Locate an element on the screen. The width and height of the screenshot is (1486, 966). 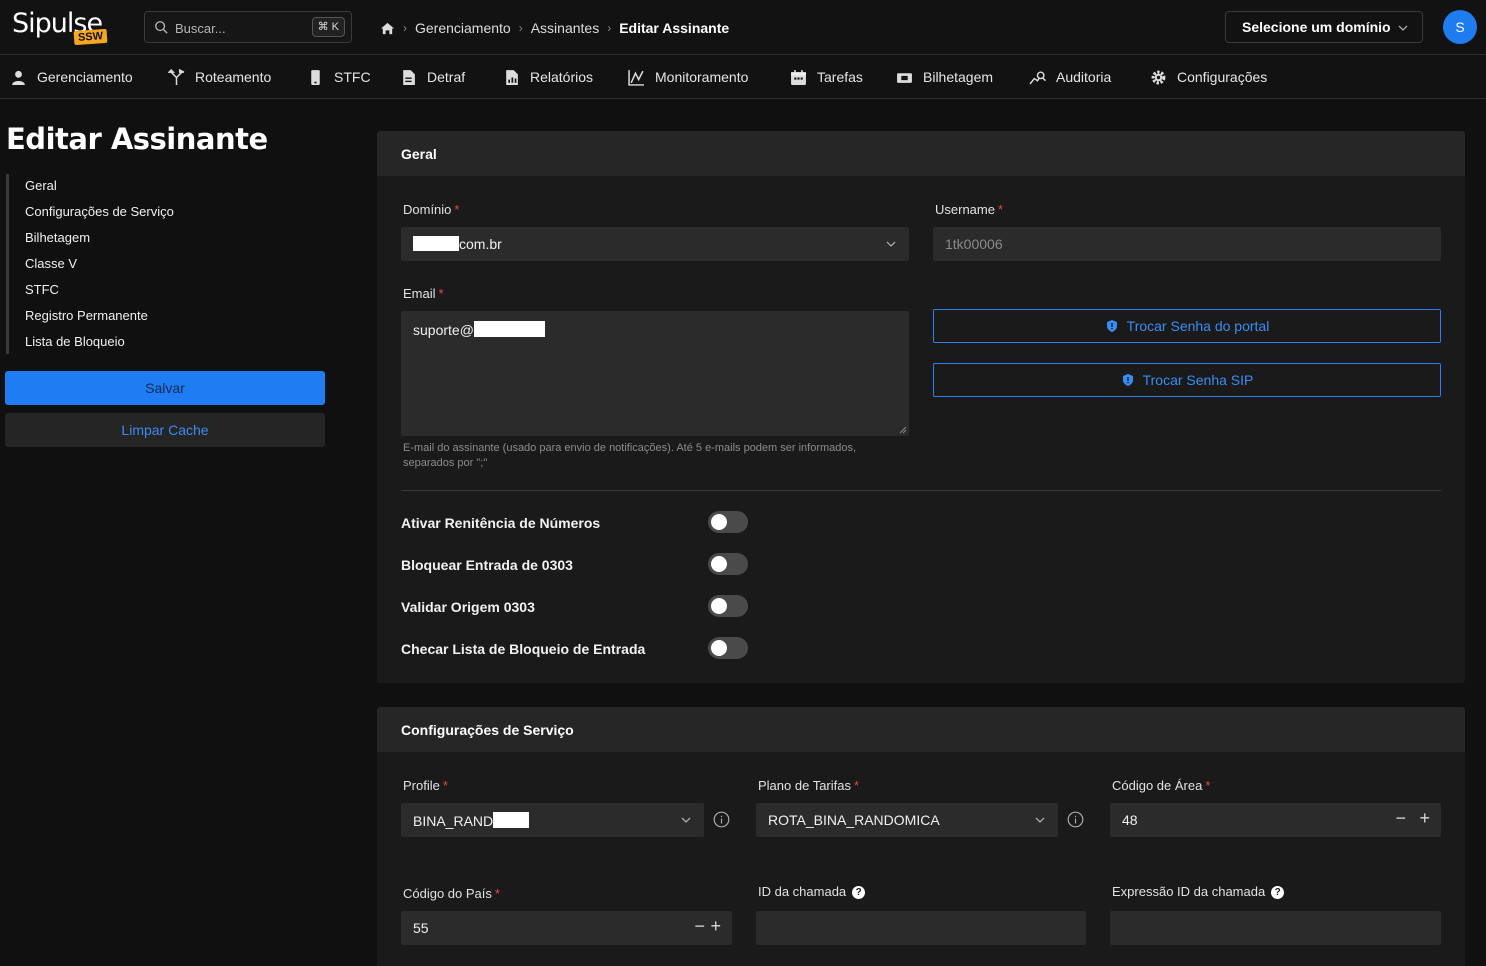
audit-icon is located at coordinates (1037, 77).